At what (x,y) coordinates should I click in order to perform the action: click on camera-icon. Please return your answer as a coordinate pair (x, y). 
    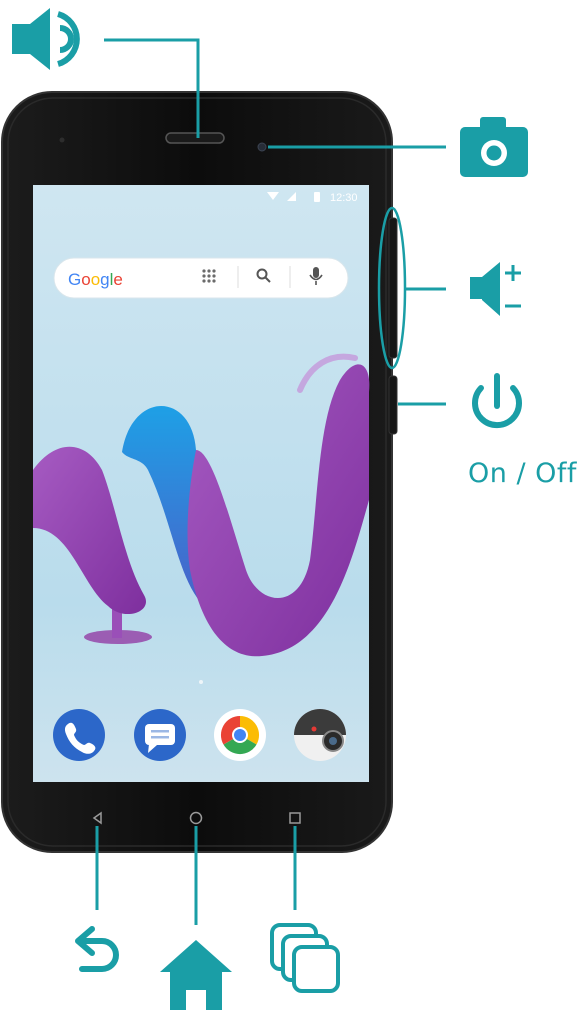
    Looking at the image, I should click on (494, 147).